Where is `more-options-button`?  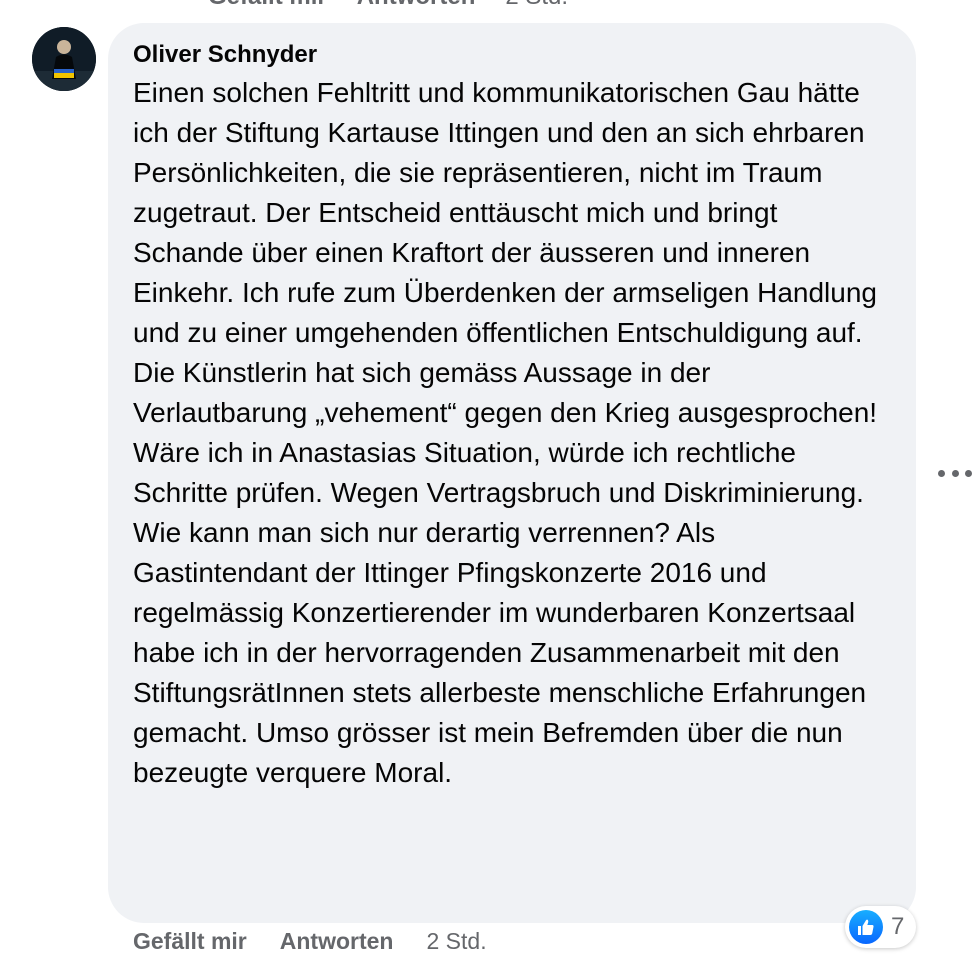 more-options-button is located at coordinates (955, 473).